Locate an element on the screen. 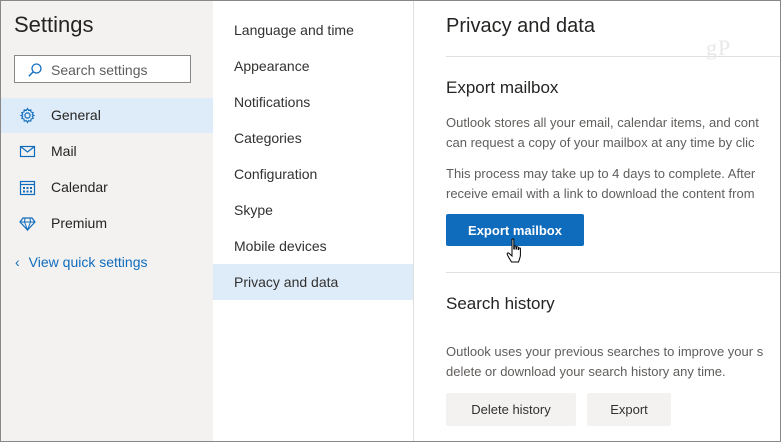 This screenshot has height=442, width=781. subnav-item-label: Language and time is located at coordinates (294, 30).